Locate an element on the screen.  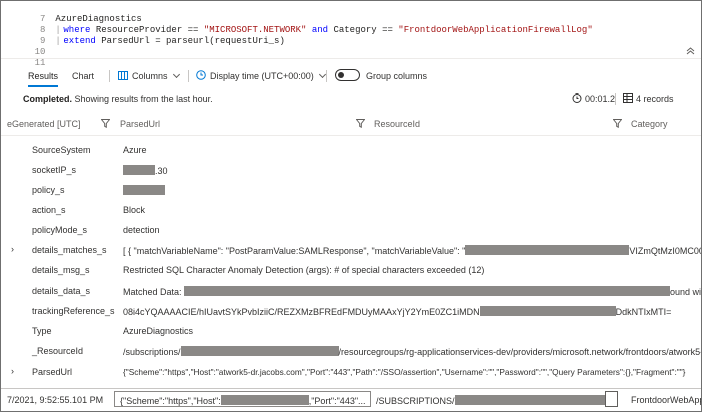
stopwatch-icon is located at coordinates (577, 98).